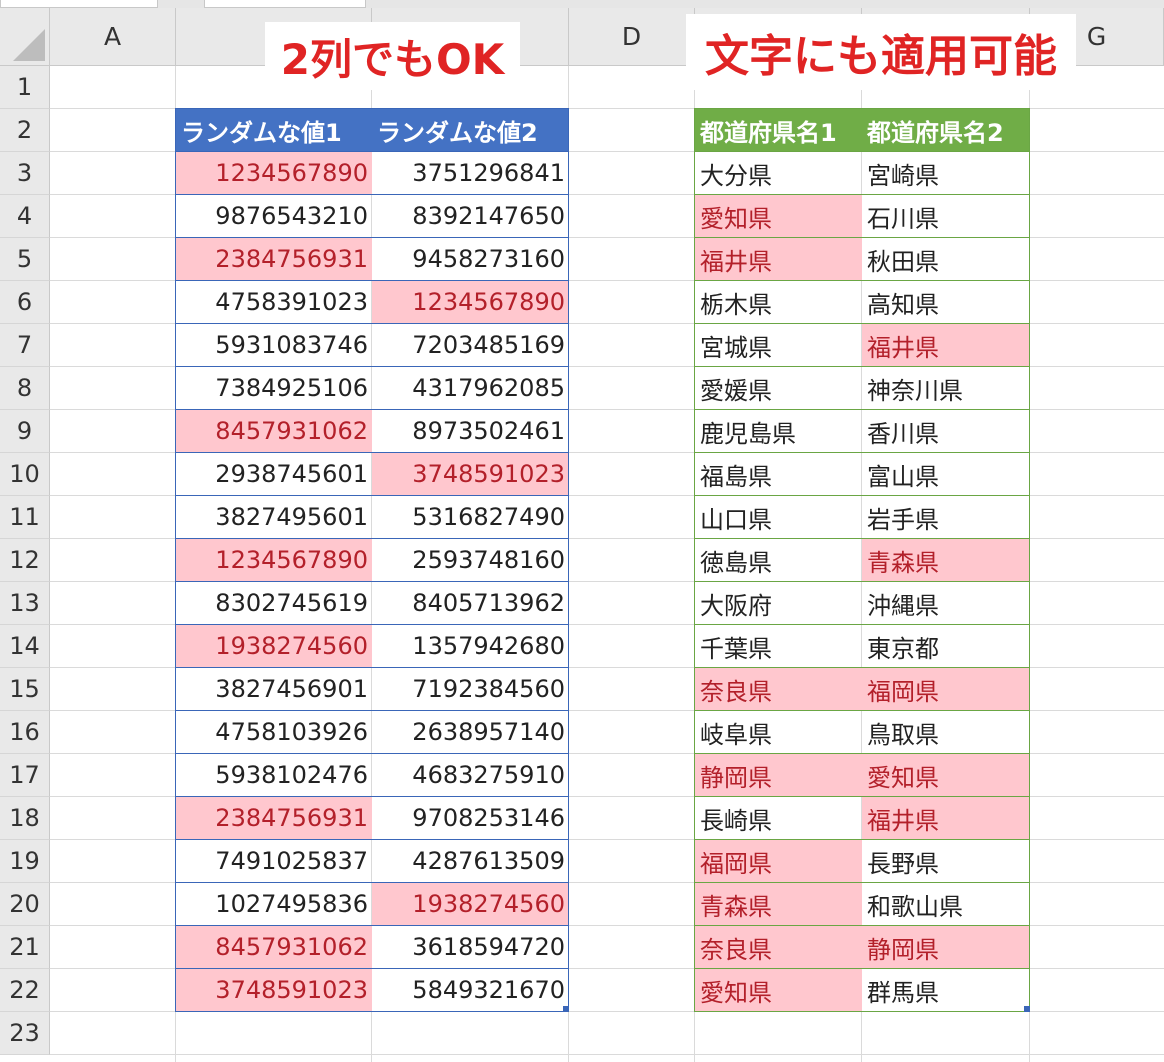 The image size is (1164, 1062). What do you see at coordinates (274, 431) in the screenshot?
I see `numbers_table-cell: 8457931062` at bounding box center [274, 431].